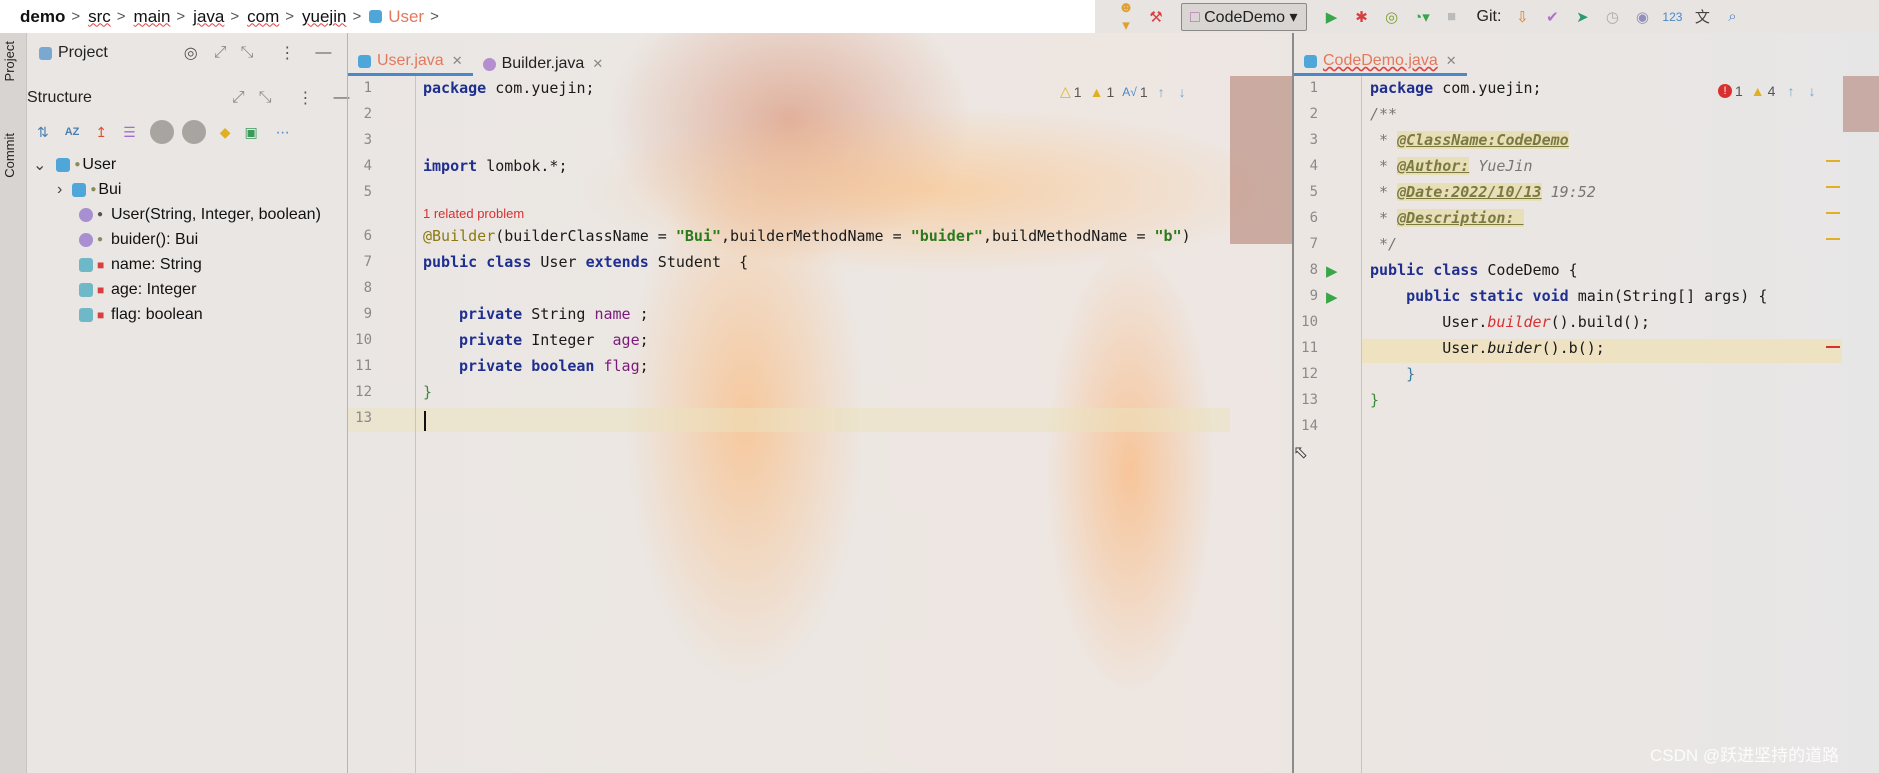 Image resolution: width=1879 pixels, height=773 pixels. I want to click on breadcrumb-java: java, so click(208, 17).